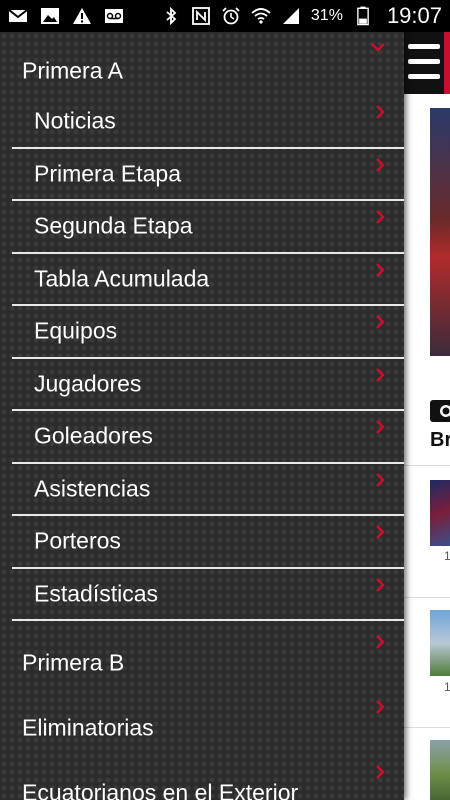 Image resolution: width=450 pixels, height=800 pixels. What do you see at coordinates (18, 16) in the screenshot?
I see `mail-icon` at bounding box center [18, 16].